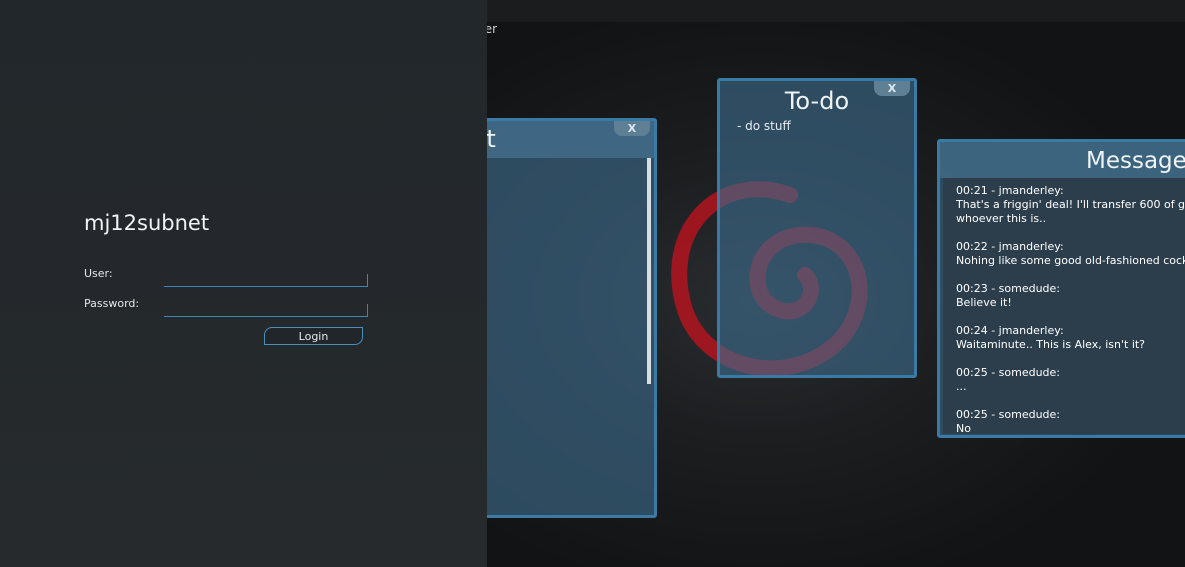 The height and width of the screenshot is (567, 1185). Describe the element at coordinates (112, 303) in the screenshot. I see `password-label: Password:` at that location.